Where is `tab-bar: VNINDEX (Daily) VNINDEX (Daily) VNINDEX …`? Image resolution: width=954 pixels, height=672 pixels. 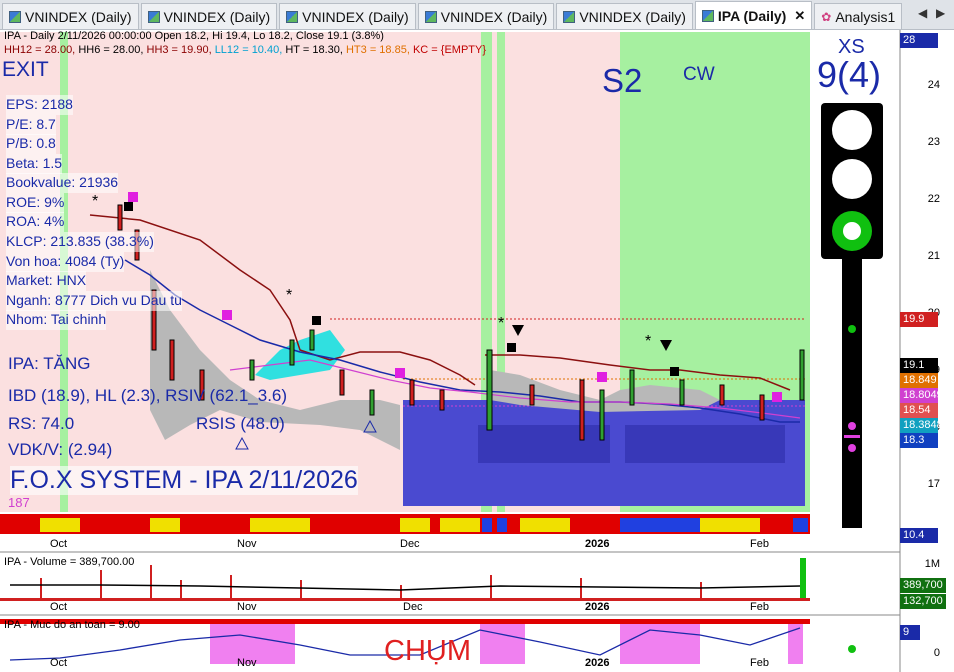
tab-bar: VNINDEX (Daily) VNINDEX (Daily) VNINDEX … is located at coordinates (477, 15).